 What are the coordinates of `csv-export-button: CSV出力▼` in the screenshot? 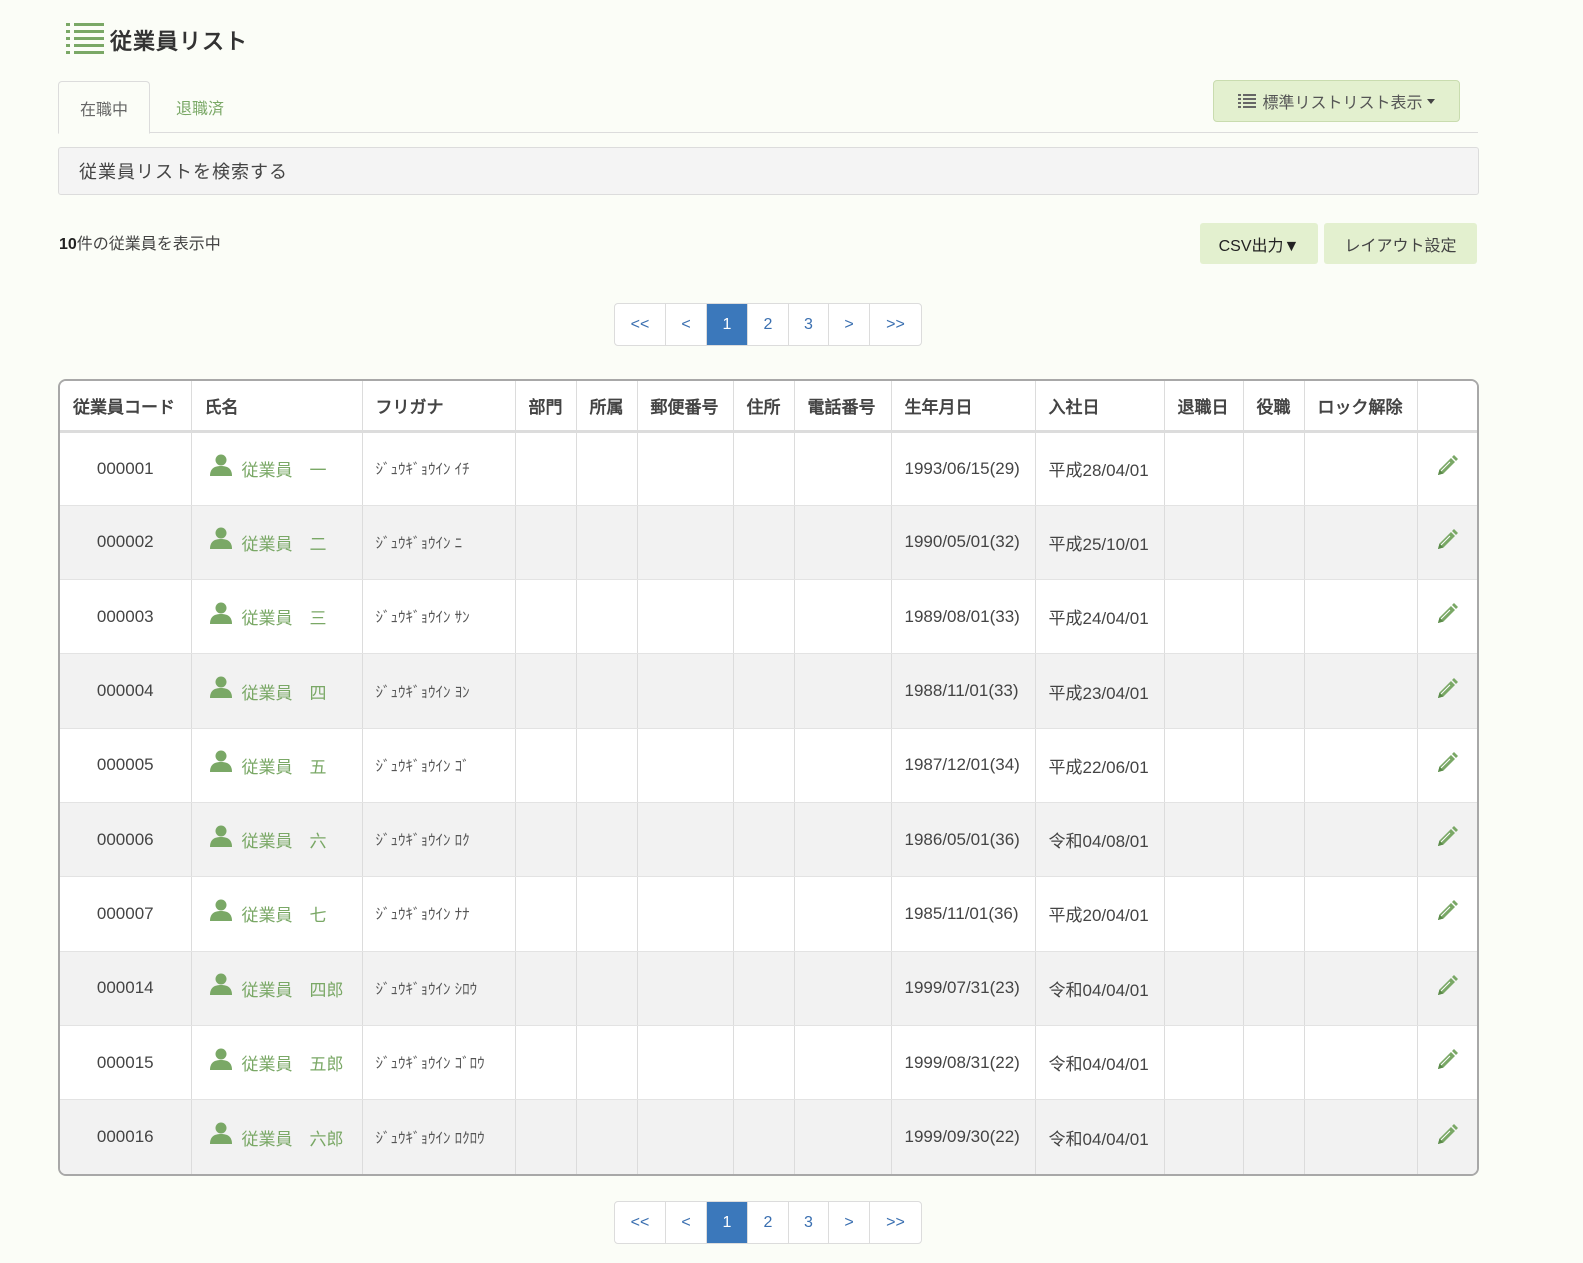 It's located at (1259, 243).